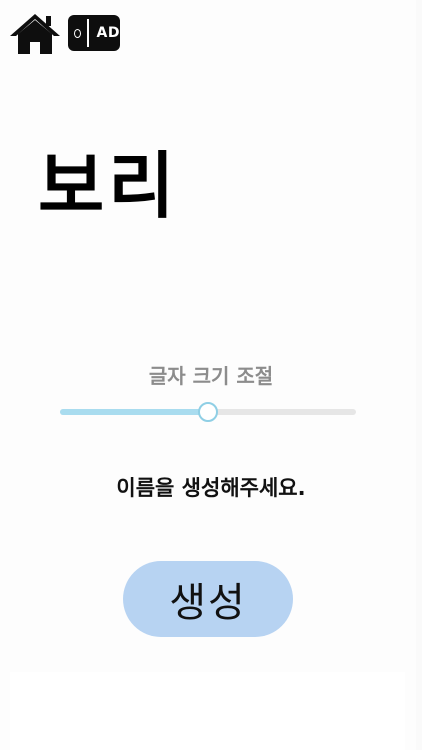 The height and width of the screenshot is (750, 422). Describe the element at coordinates (78, 33) in the screenshot. I see `ad-dot-icon` at that location.